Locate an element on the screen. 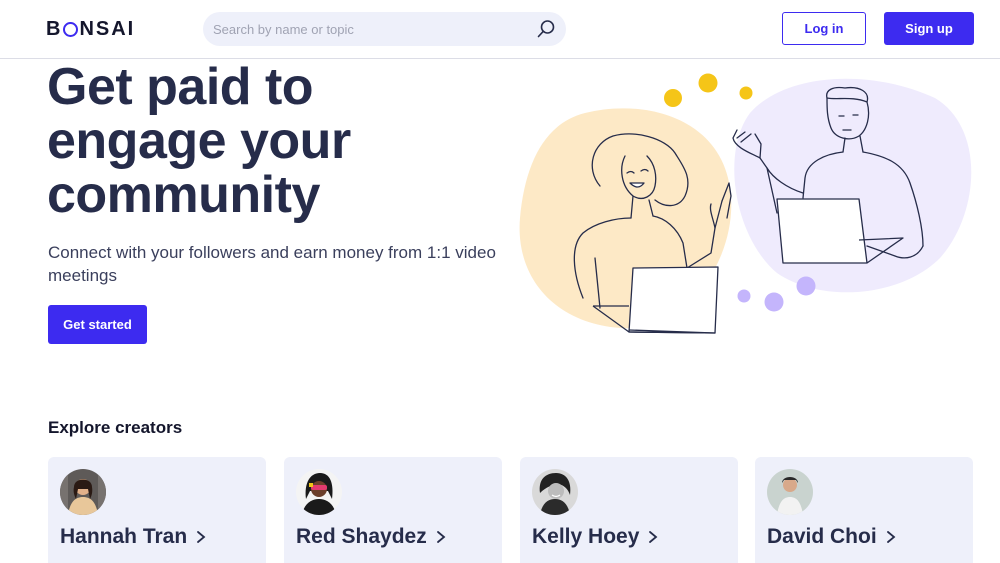 The image size is (1000, 563). search-icon is located at coordinates (546, 29).